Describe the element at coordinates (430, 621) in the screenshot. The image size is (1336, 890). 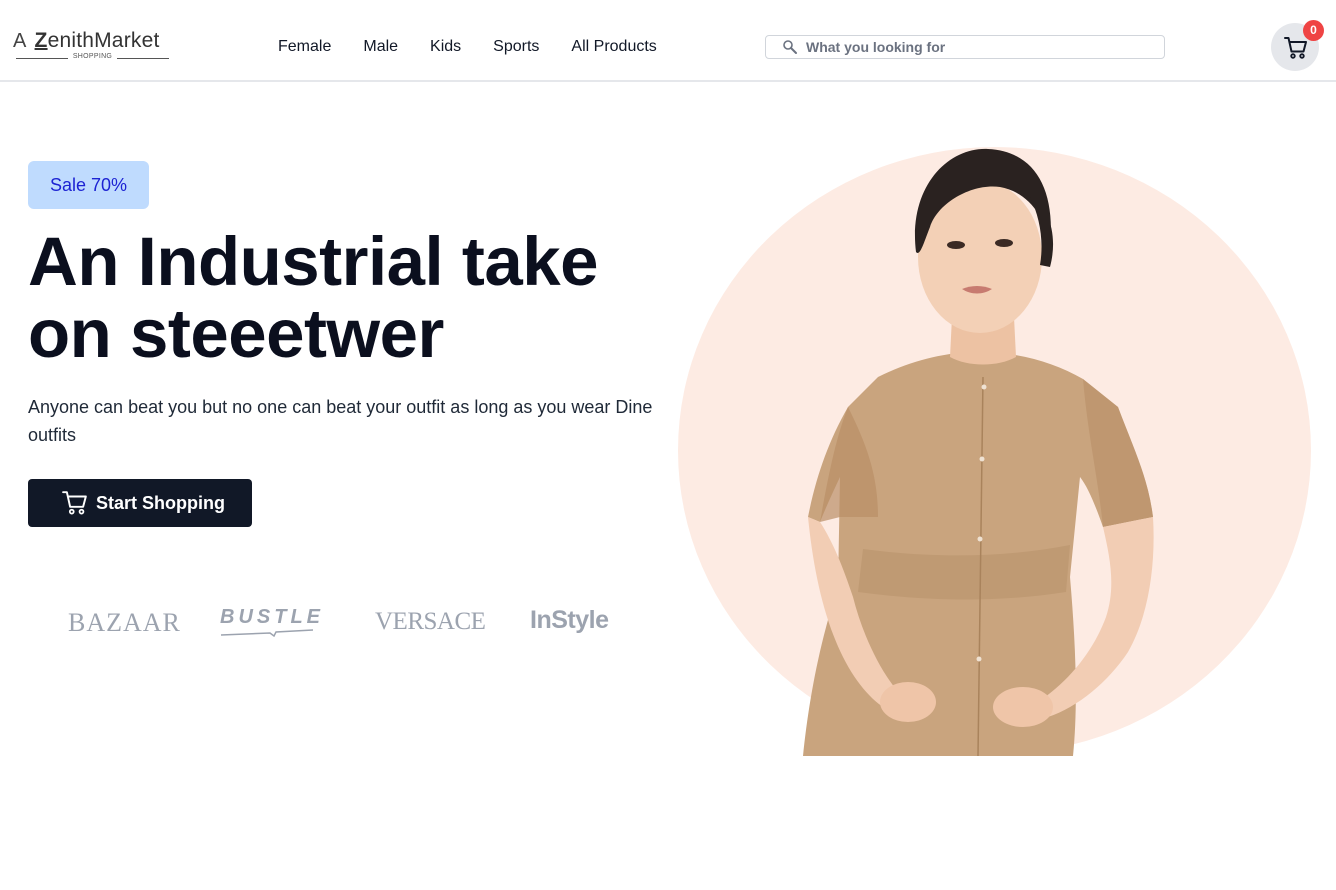
I see `brand-logo-versace: VERSACE` at that location.